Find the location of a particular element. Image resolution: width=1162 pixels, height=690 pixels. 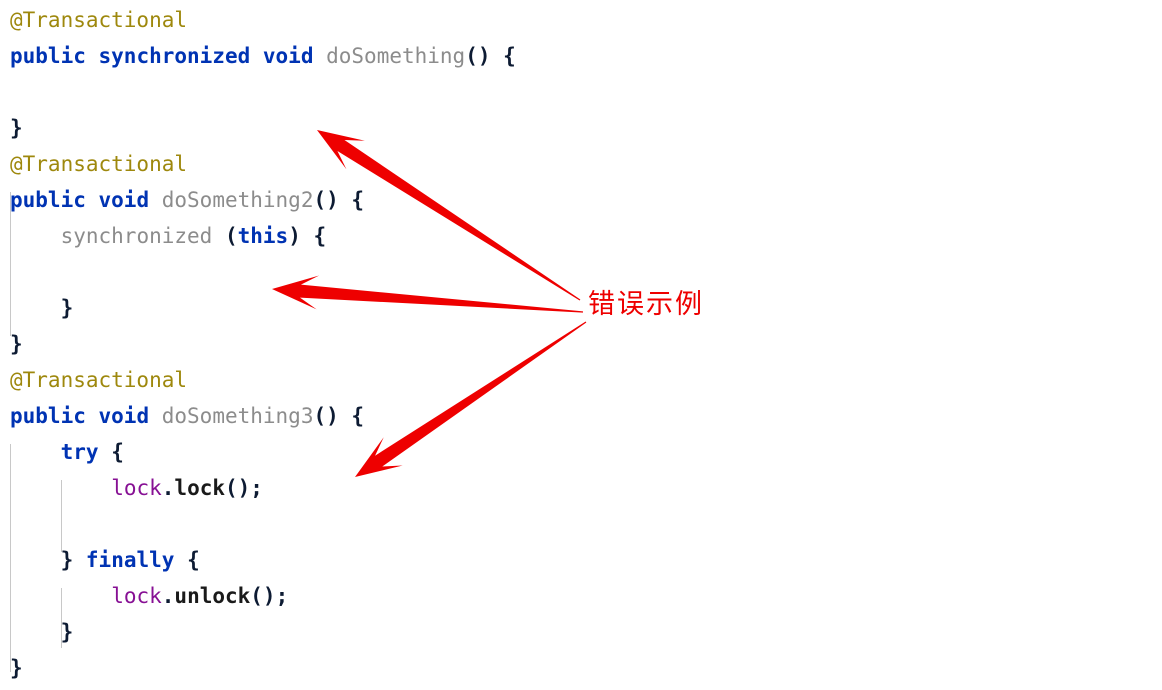

token-keyword: this is located at coordinates (263, 236).